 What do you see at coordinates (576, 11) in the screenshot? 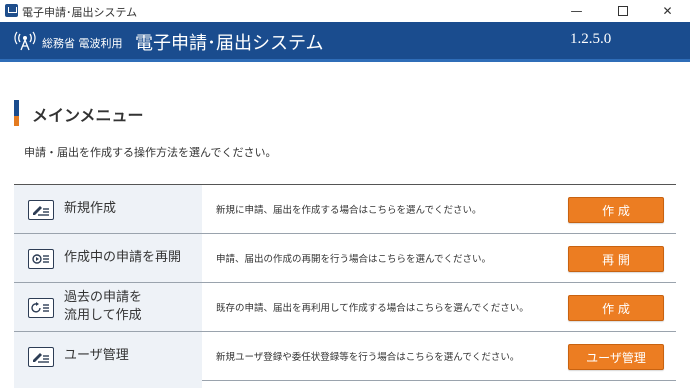
I see `minimize-button: —` at bounding box center [576, 11].